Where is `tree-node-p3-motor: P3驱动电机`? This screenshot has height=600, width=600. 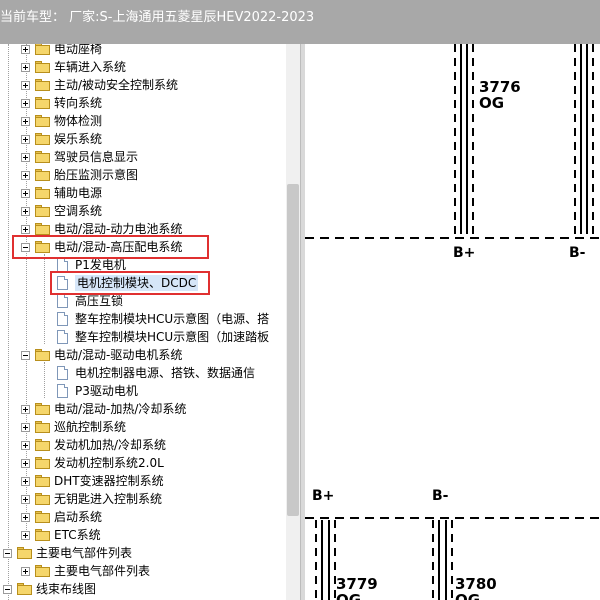
tree-node-p3-motor: P3驱动电机 is located at coordinates (97, 391).